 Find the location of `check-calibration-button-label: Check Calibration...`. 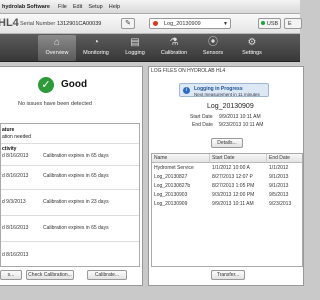

check-calibration-button-label: Check Calibration... is located at coordinates (50, 275).